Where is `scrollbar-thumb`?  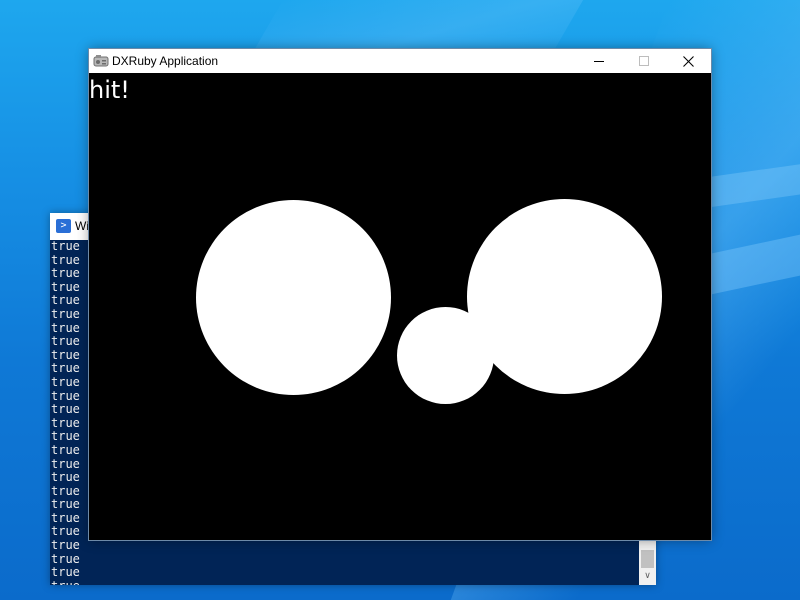 scrollbar-thumb is located at coordinates (647, 559).